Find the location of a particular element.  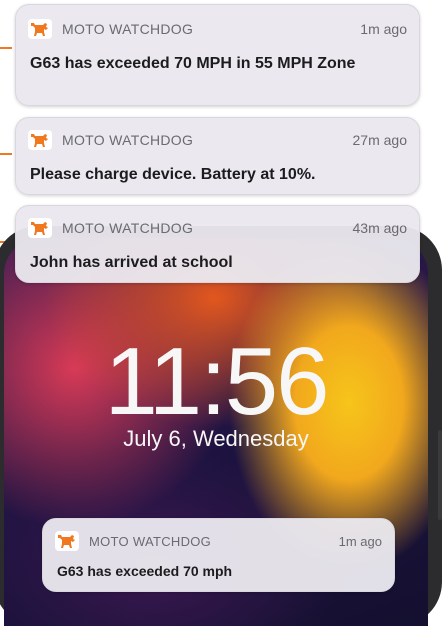

notification-message: G63 has exceeded 70 mph is located at coordinates (145, 571).